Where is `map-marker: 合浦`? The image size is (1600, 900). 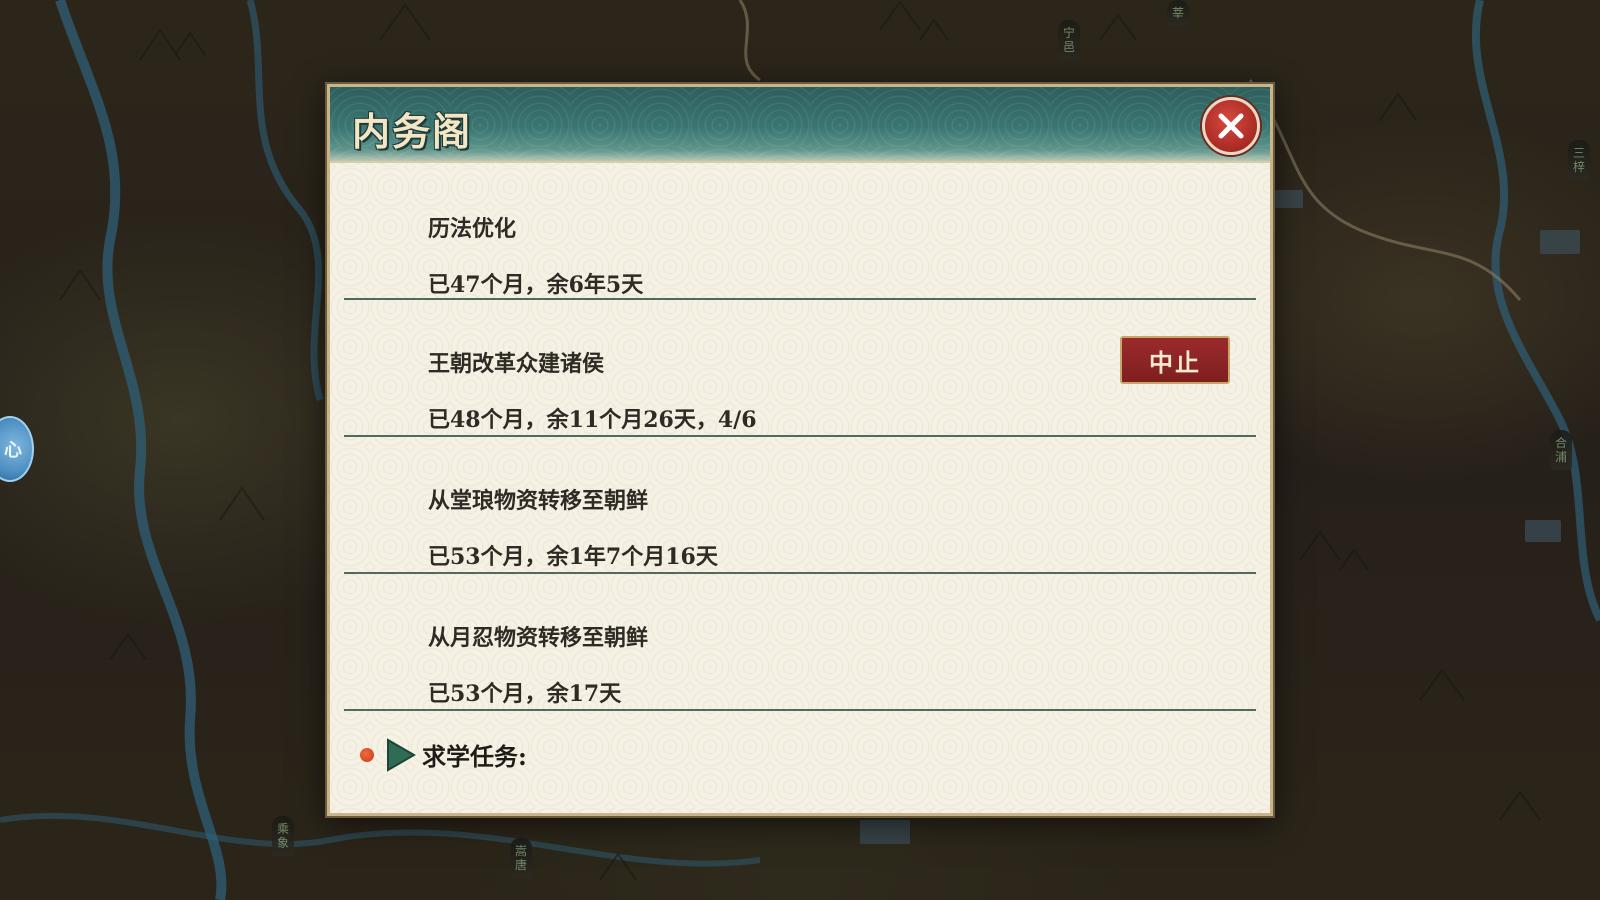 map-marker: 合浦 is located at coordinates (1561, 450).